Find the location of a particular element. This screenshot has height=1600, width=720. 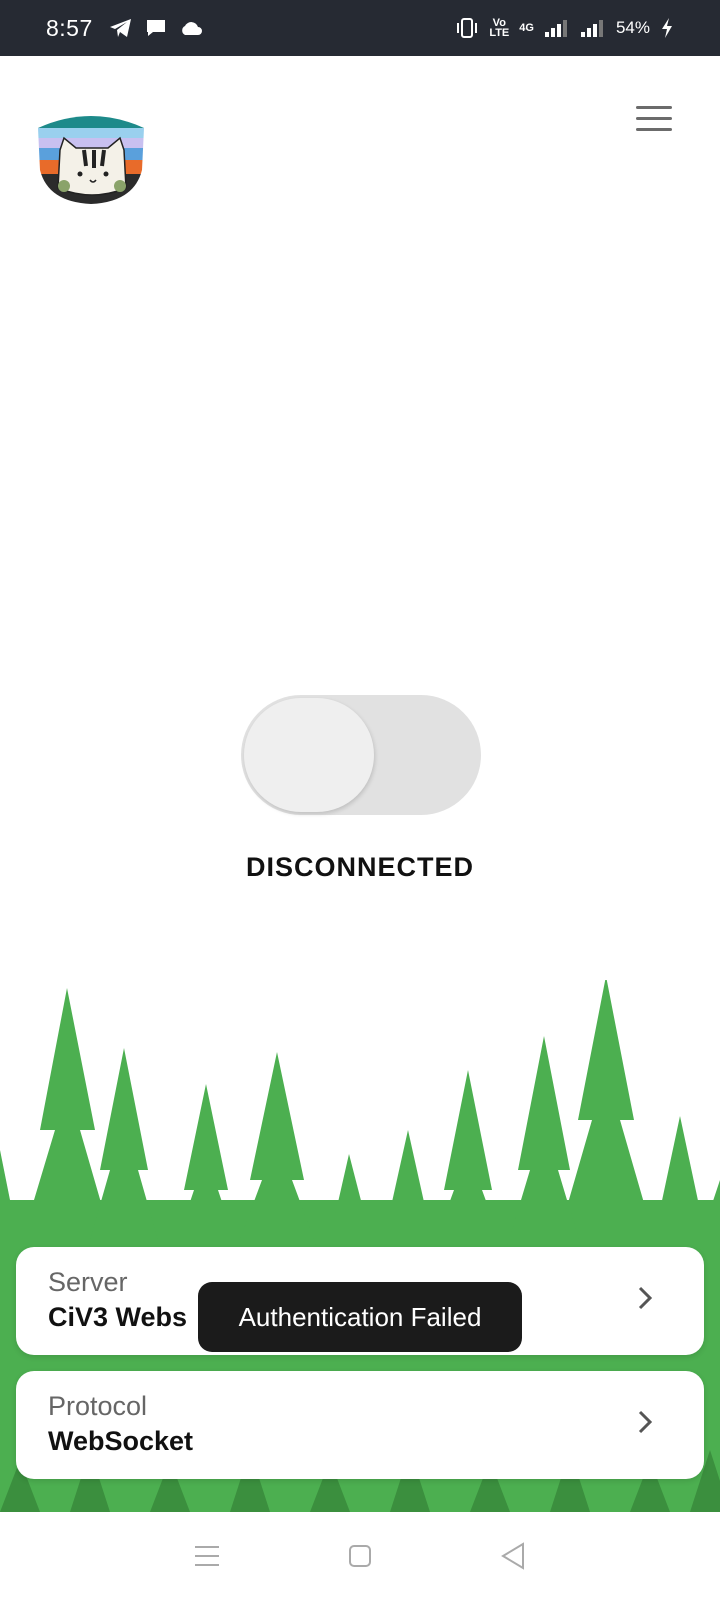

vibrate-icon is located at coordinates (467, 28).